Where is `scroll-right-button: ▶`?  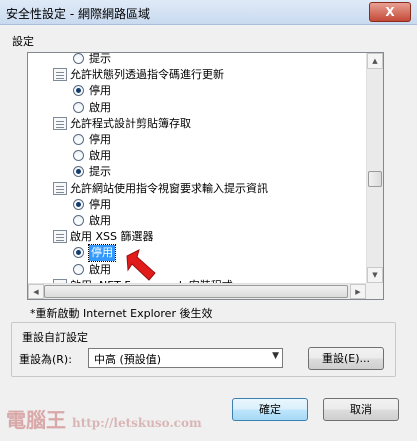
scroll-right-button: ▶ is located at coordinates (358, 291).